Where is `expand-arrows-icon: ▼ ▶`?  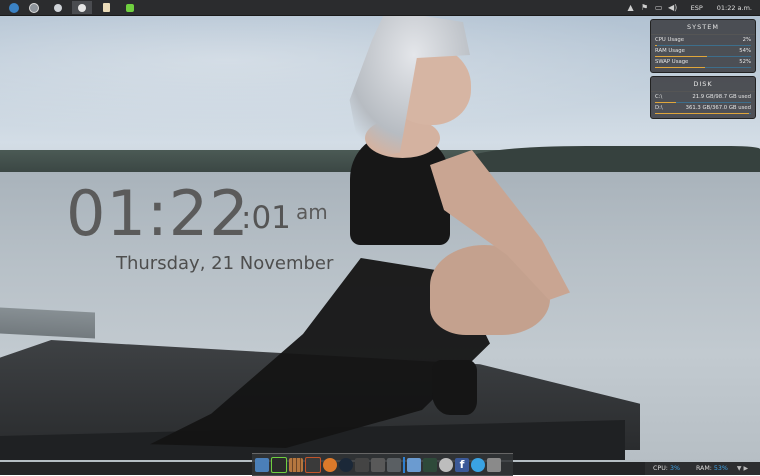 expand-arrows-icon: ▼ ▶ is located at coordinates (742, 468).